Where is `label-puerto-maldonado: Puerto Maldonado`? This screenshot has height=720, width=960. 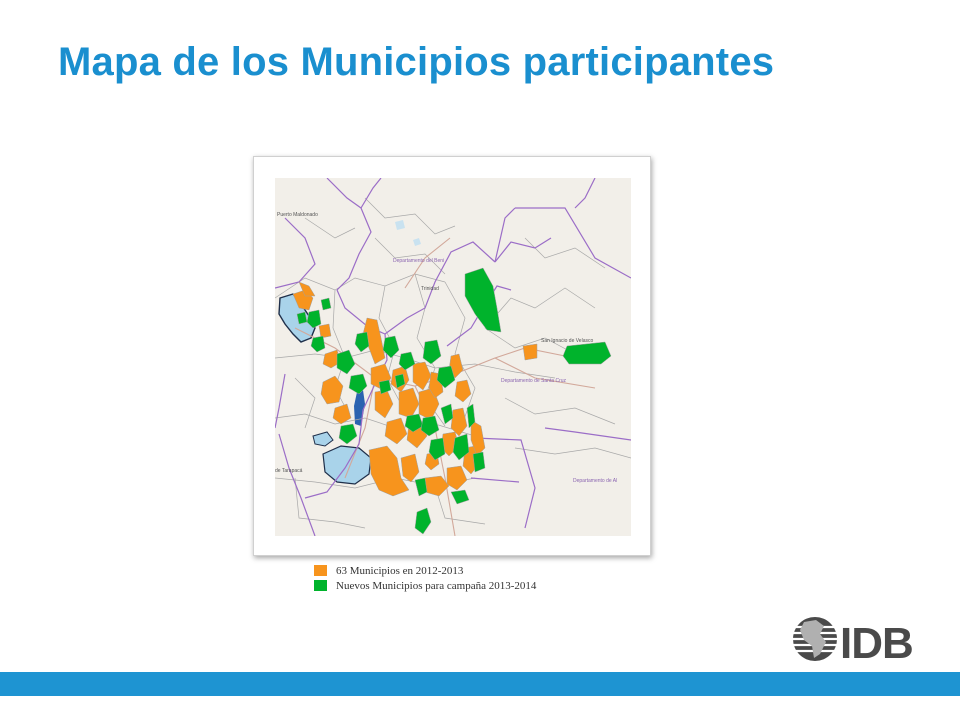
label-puerto-maldonado: Puerto Maldonado is located at coordinates (297, 215).